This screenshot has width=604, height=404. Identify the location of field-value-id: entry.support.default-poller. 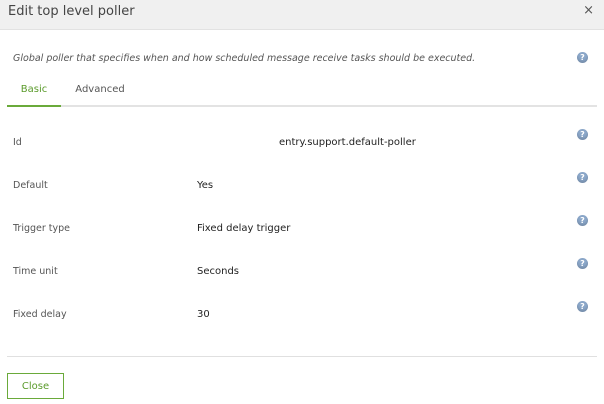
(347, 142).